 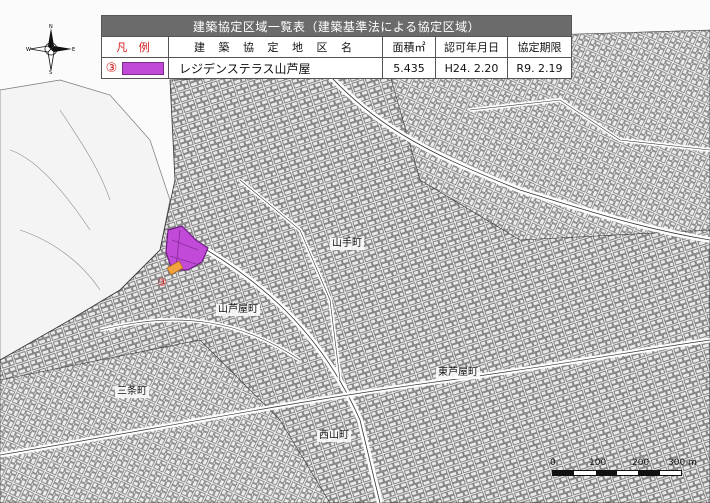 I want to click on label-higashi-ashiya: 東芦屋町, so click(x=458, y=373).